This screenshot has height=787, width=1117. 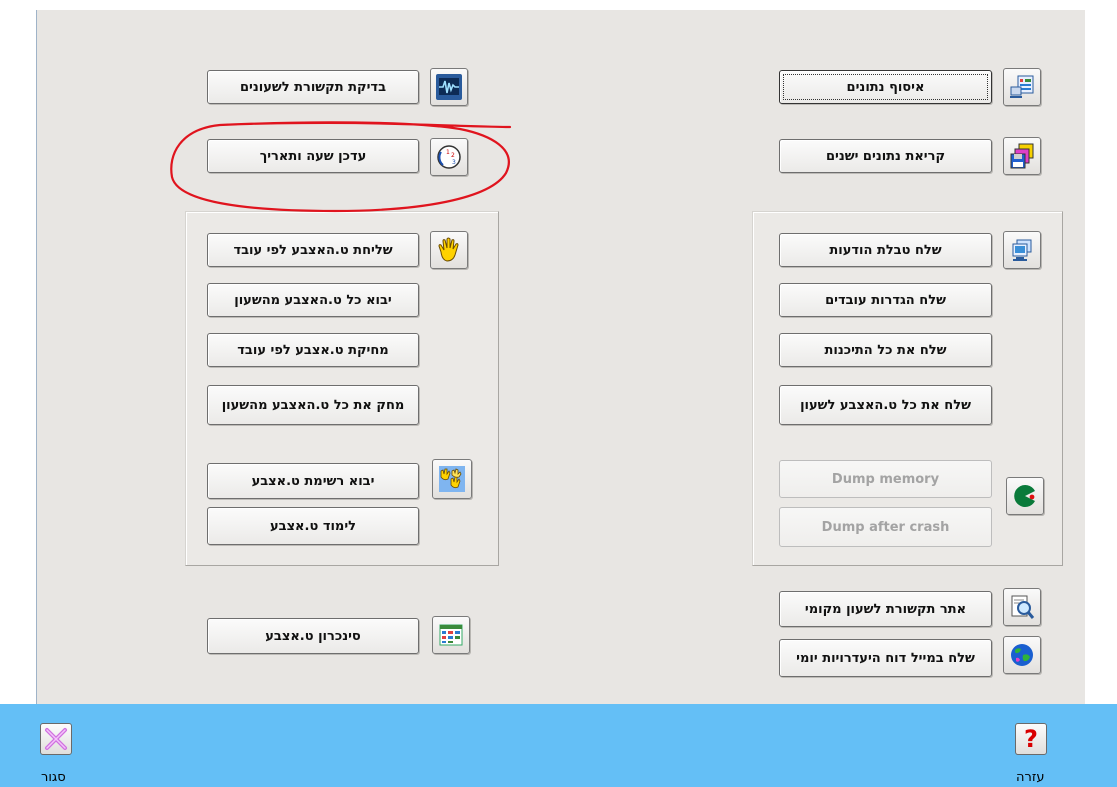 What do you see at coordinates (885, 609) in the screenshot?
I see `locate-local-clock-button: אתר תקשורת לשעון מקומי` at bounding box center [885, 609].